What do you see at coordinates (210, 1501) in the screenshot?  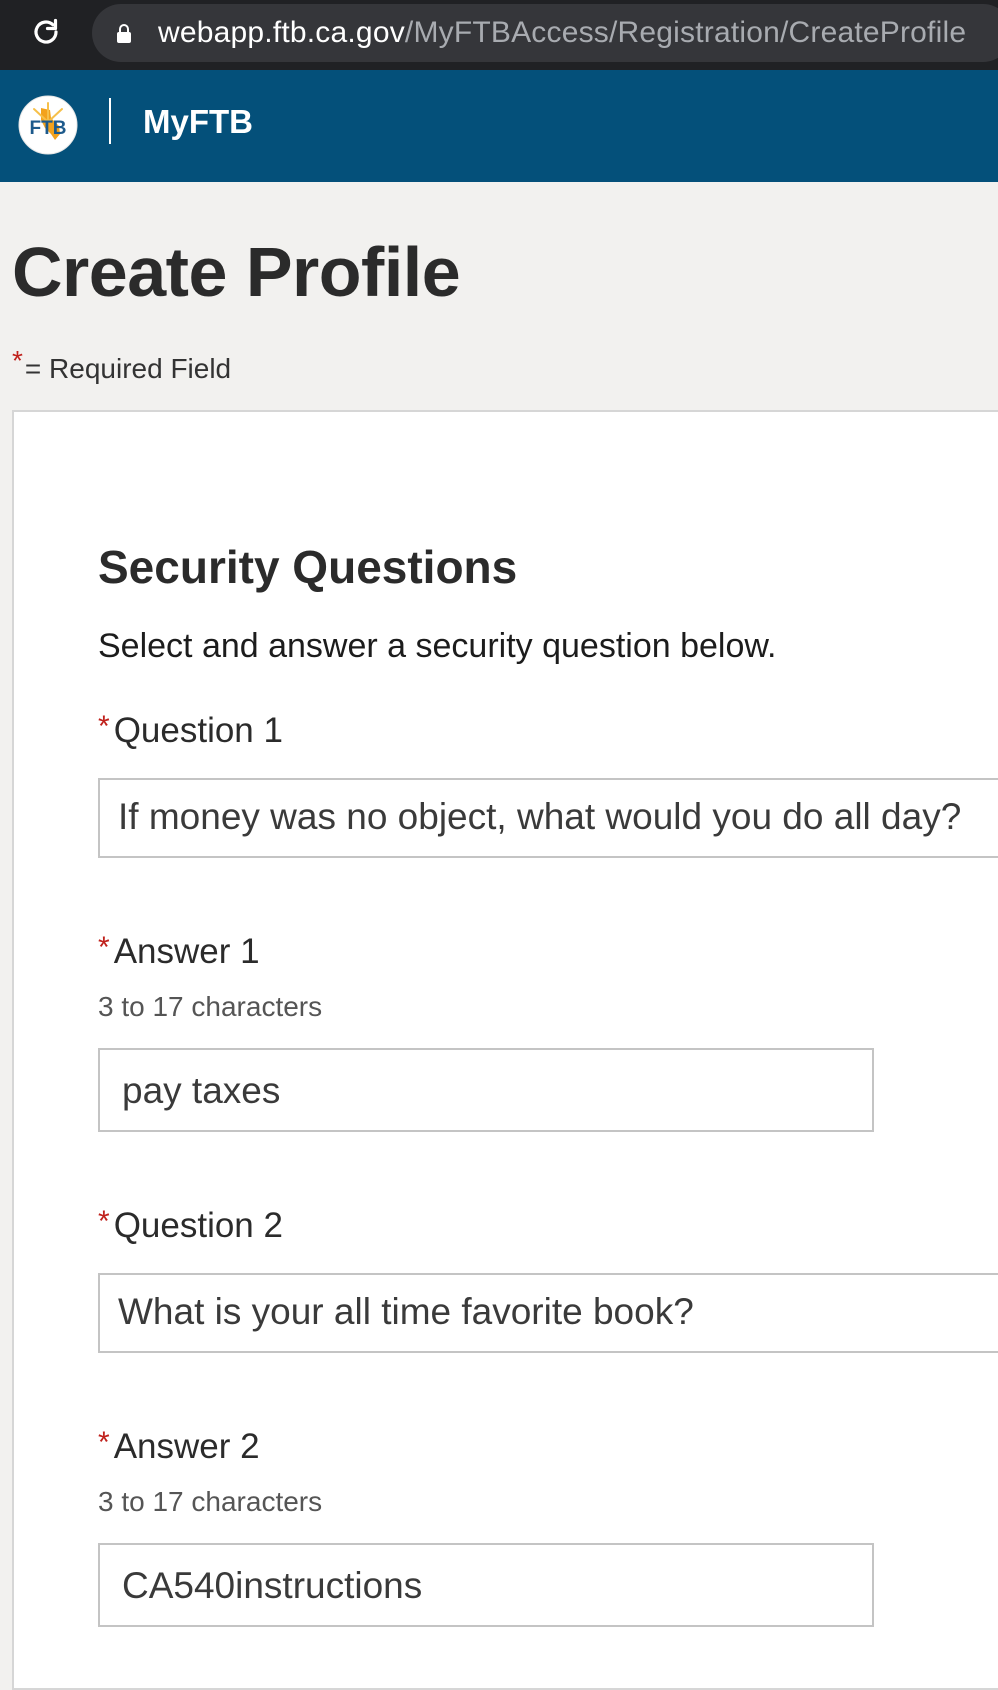 I see `answer-2-hint: 3 to 17 characters` at bounding box center [210, 1501].